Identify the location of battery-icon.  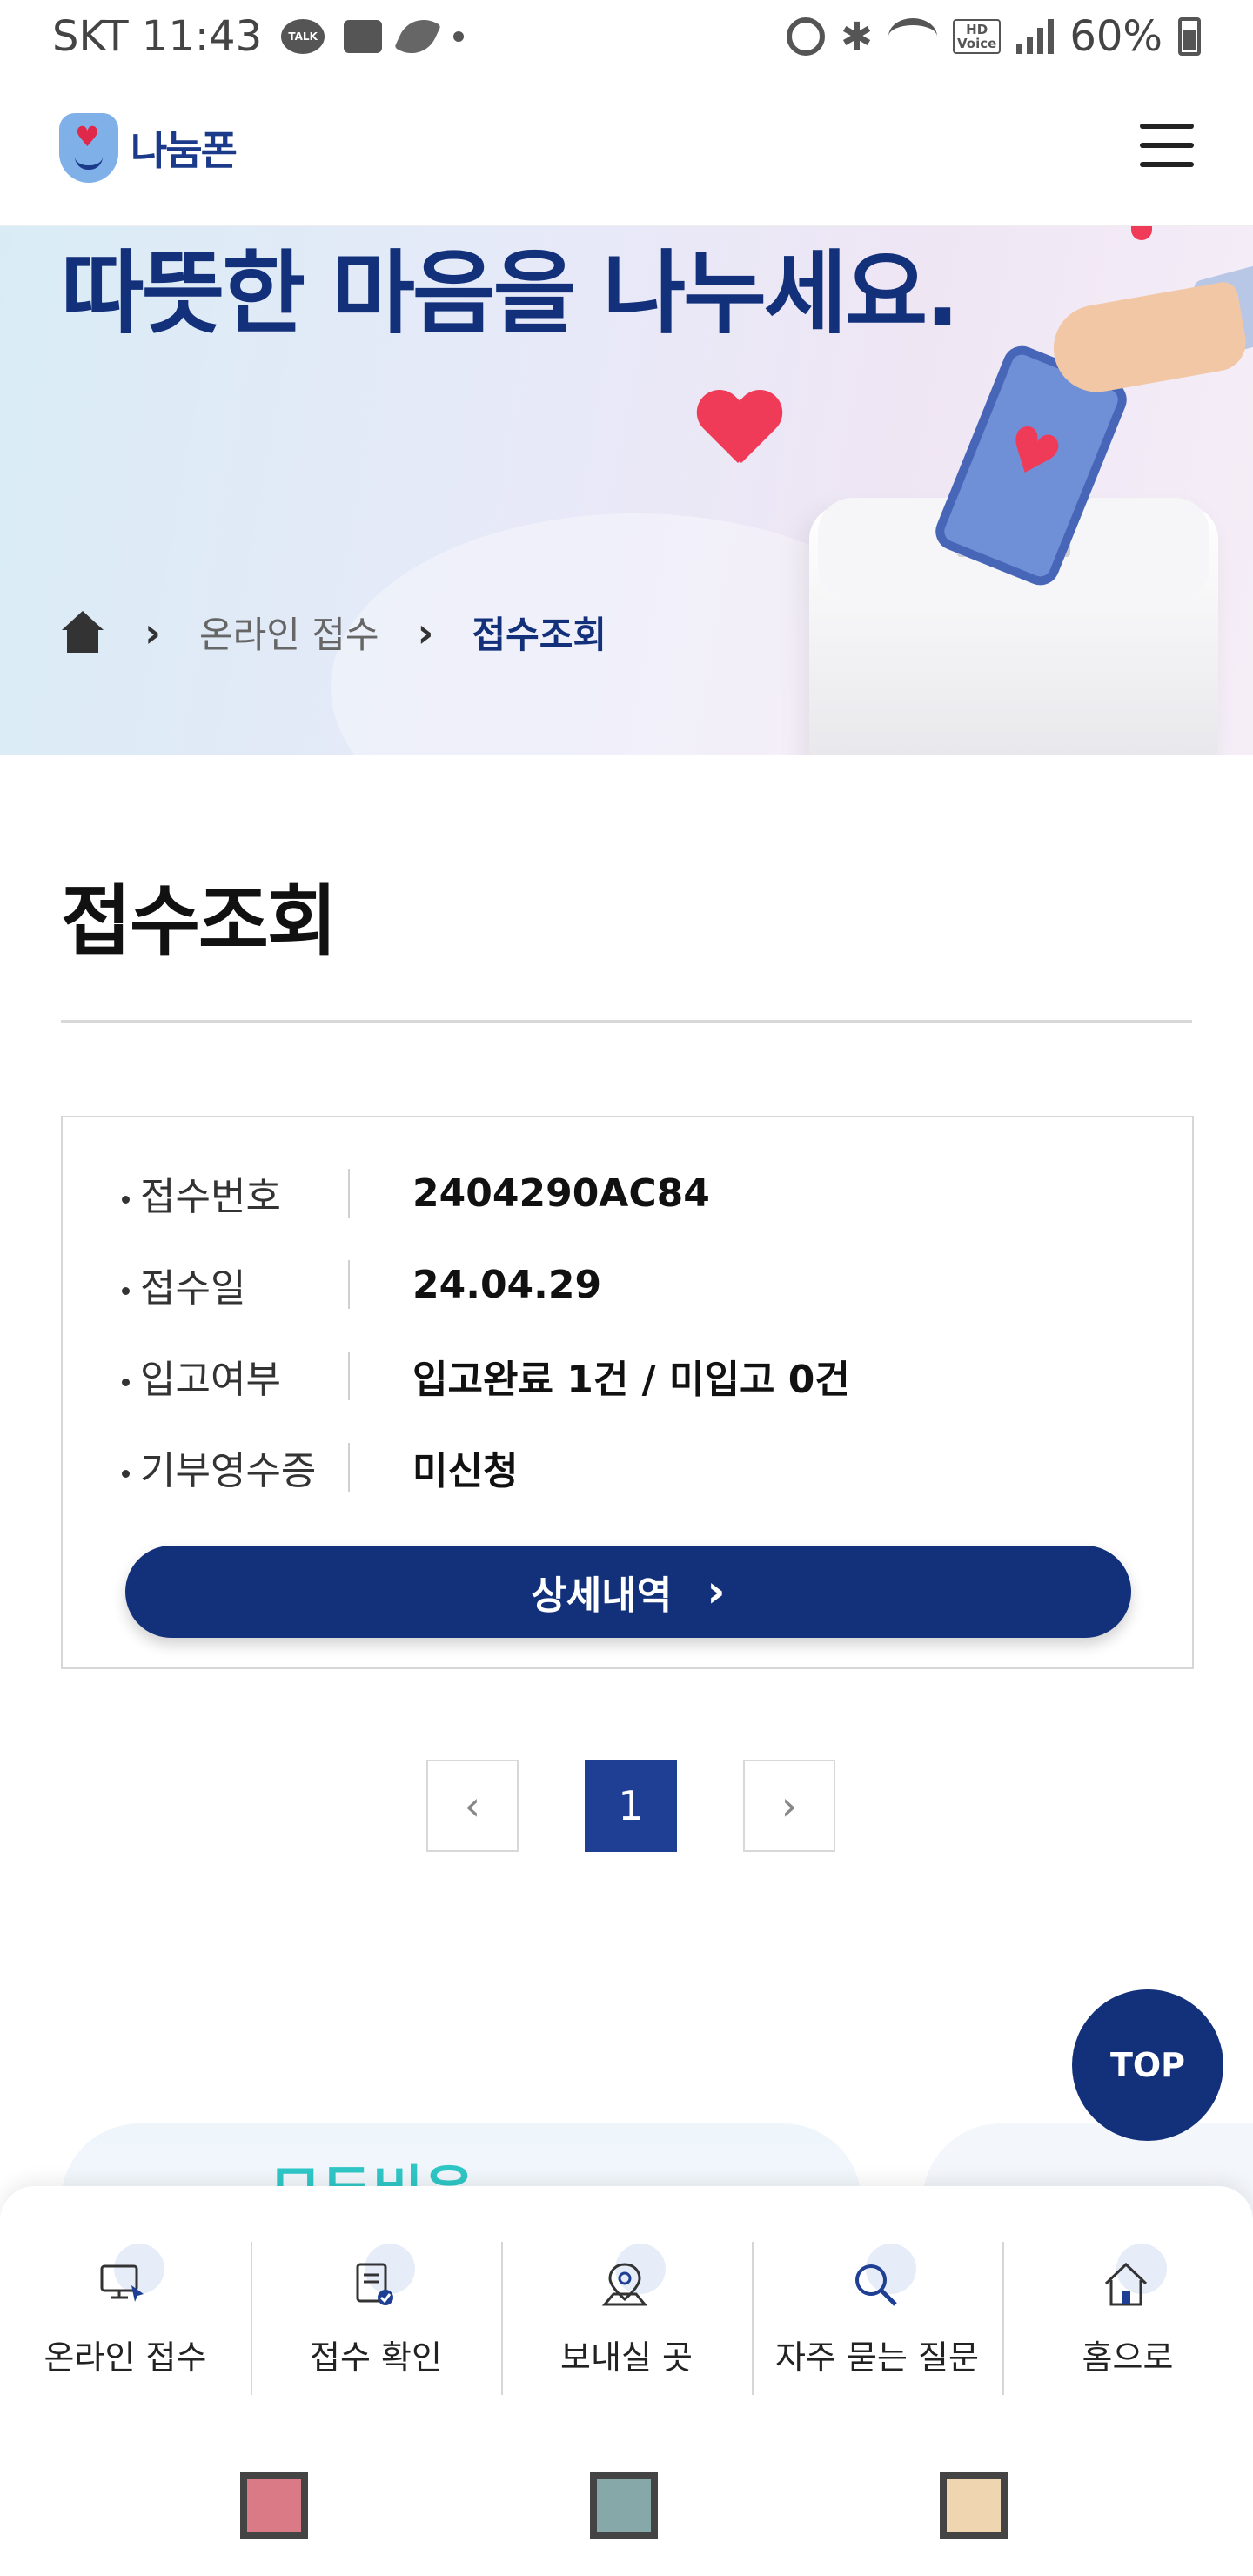
(1189, 37).